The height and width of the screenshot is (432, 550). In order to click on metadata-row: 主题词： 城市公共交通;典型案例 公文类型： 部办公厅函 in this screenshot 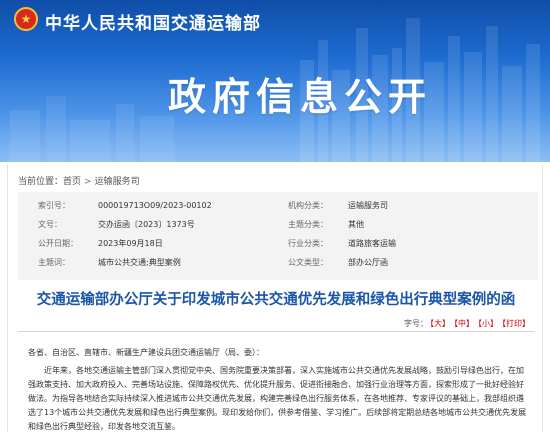, I will do `click(278, 262)`.